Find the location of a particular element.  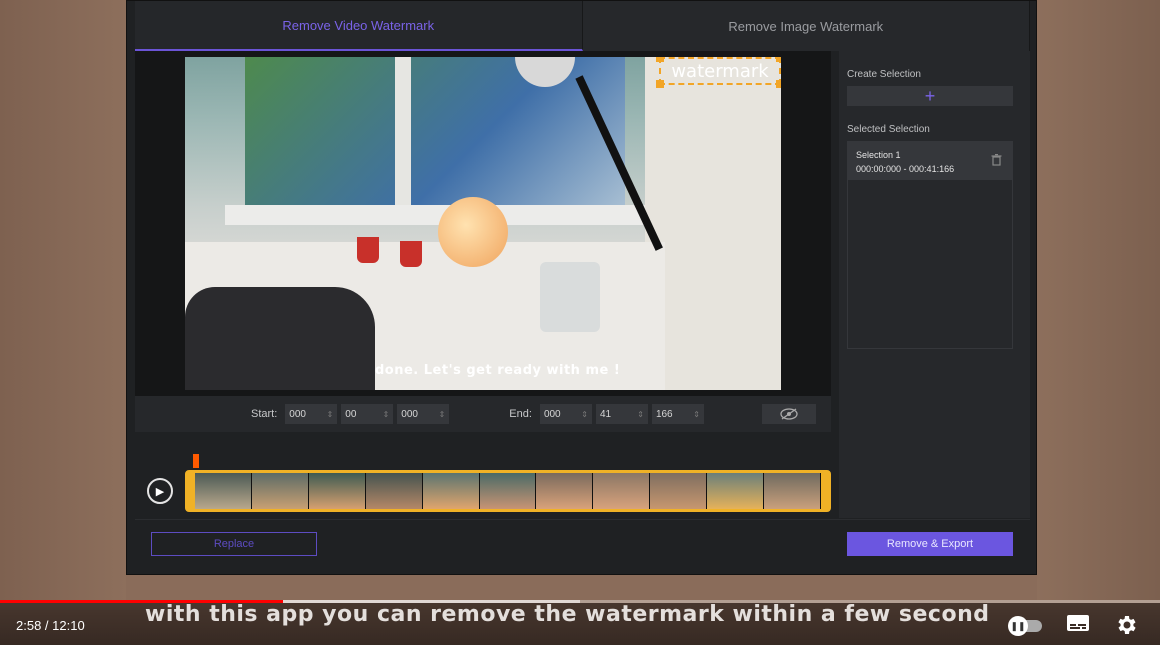

end-field-3: 166 ⇕ is located at coordinates (677, 414).